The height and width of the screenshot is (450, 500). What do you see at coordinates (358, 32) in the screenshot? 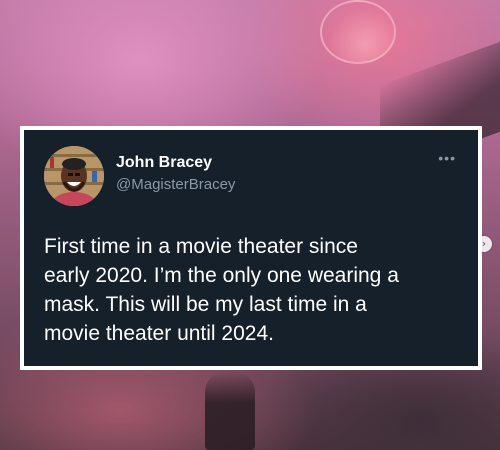
I see `ceiling-light` at bounding box center [358, 32].